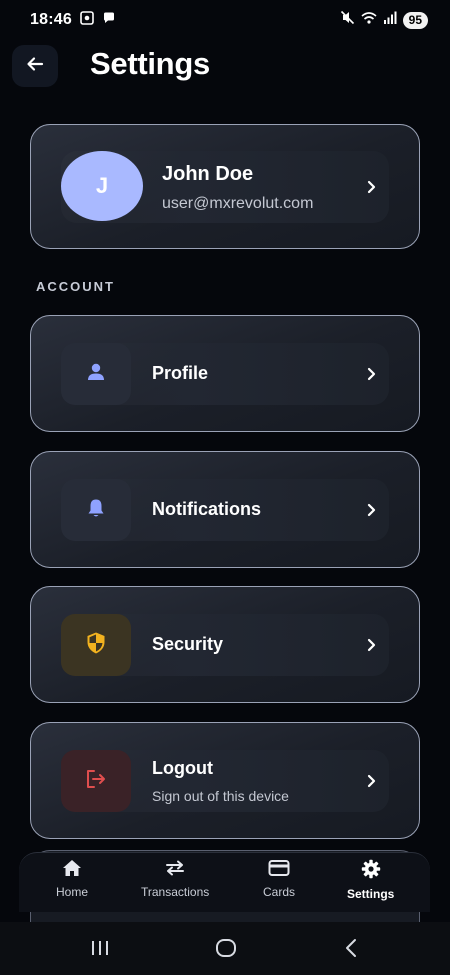 The height and width of the screenshot is (975, 450). I want to click on profile-card: J John Doe user@mxrevolut.com, so click(225, 186).